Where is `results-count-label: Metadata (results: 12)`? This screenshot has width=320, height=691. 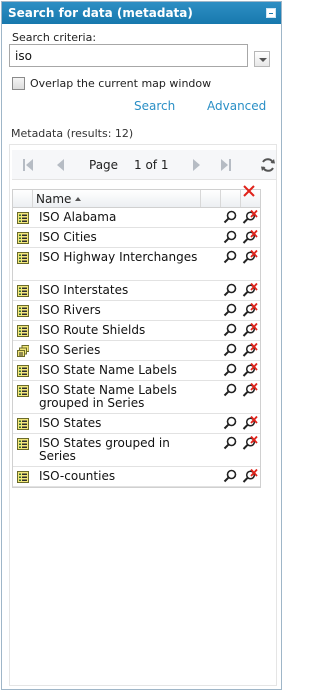 results-count-label: Metadata (results: 12) is located at coordinates (72, 133).